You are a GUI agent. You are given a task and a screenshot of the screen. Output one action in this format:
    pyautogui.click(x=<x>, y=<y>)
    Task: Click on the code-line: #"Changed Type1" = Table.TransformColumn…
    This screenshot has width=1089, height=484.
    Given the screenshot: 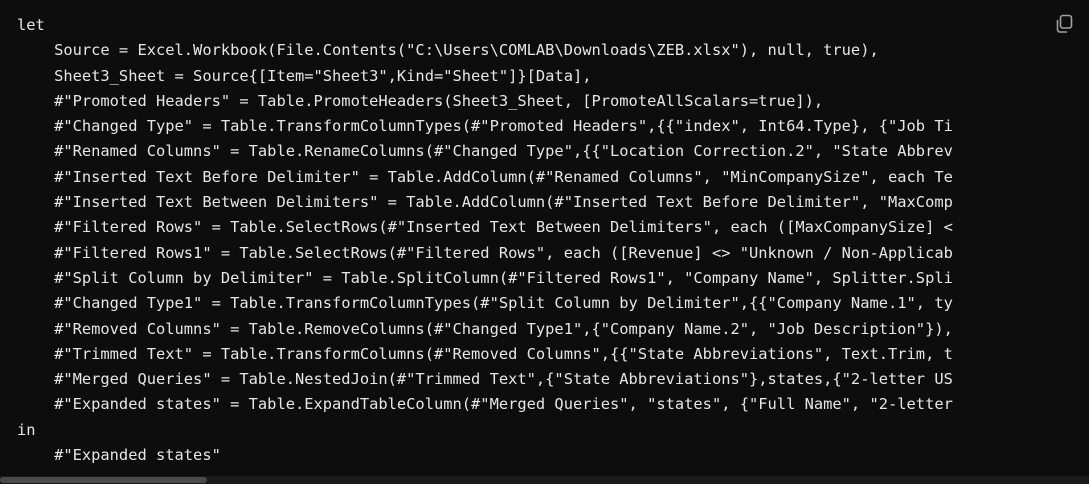 What is the action you would take?
    pyautogui.click(x=485, y=303)
    